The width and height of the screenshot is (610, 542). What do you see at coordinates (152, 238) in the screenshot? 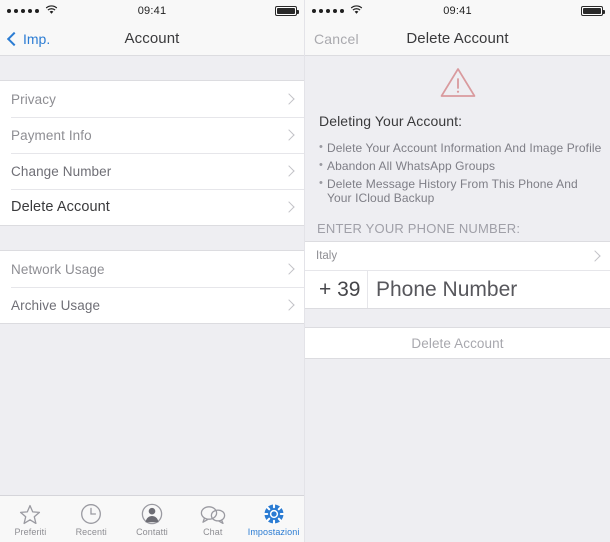
I see `list-group-spacer` at bounding box center [152, 238].